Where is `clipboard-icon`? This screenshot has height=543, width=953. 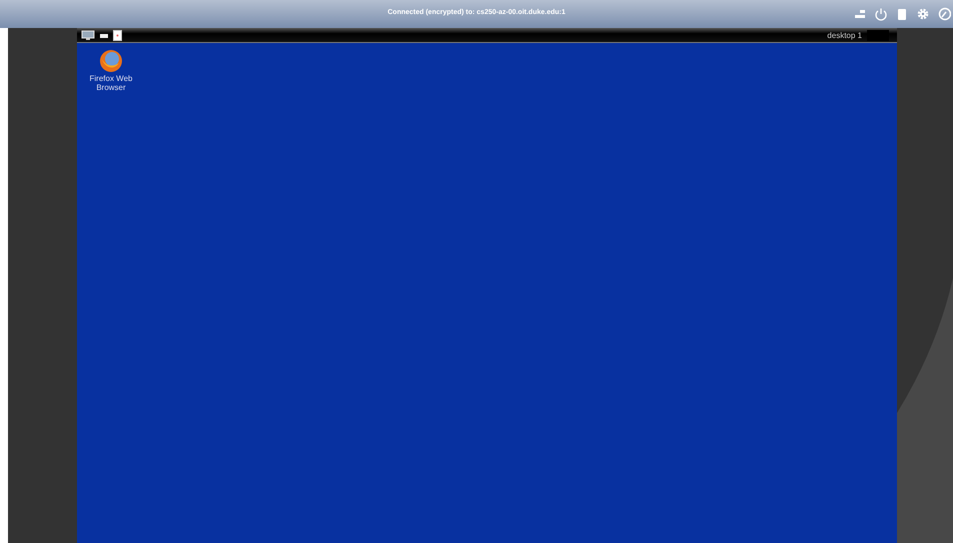 clipboard-icon is located at coordinates (902, 14).